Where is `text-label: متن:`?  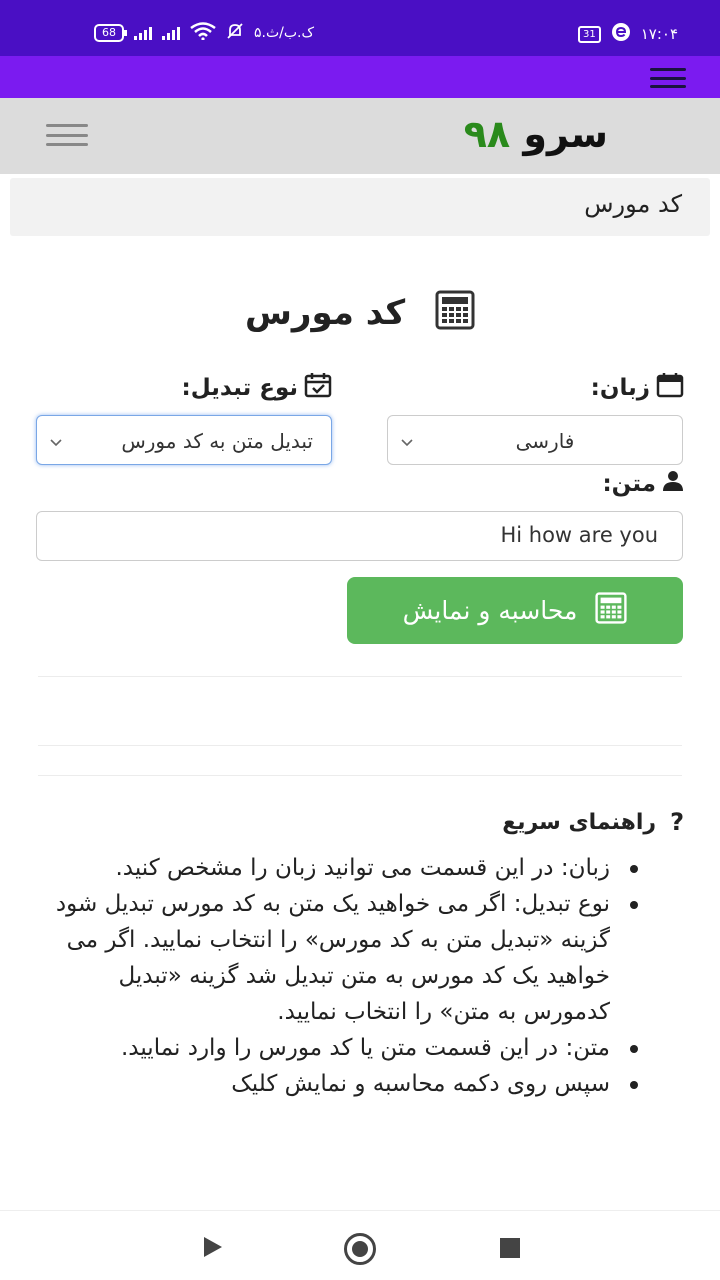
text-label: متن: is located at coordinates (643, 484).